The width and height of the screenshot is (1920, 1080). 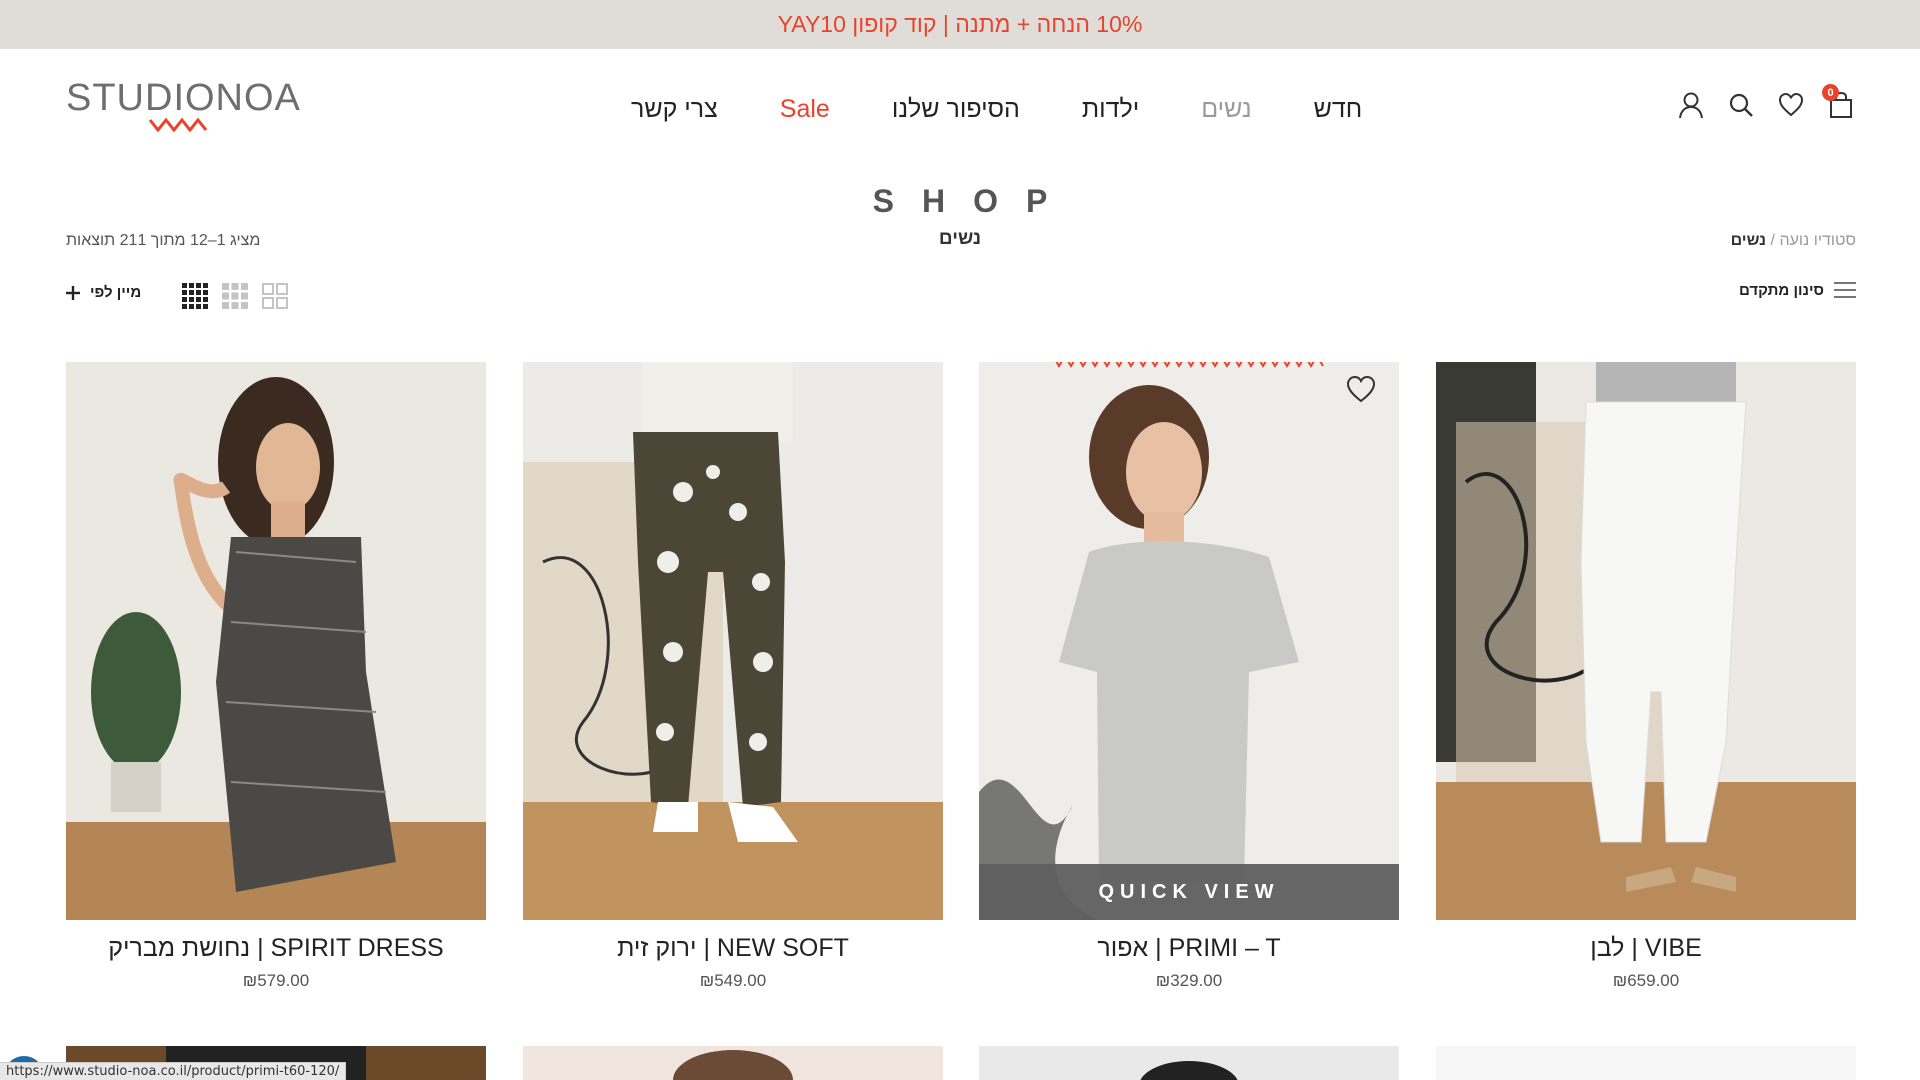 I want to click on page-subtitle: נשים, so click(x=960, y=238).